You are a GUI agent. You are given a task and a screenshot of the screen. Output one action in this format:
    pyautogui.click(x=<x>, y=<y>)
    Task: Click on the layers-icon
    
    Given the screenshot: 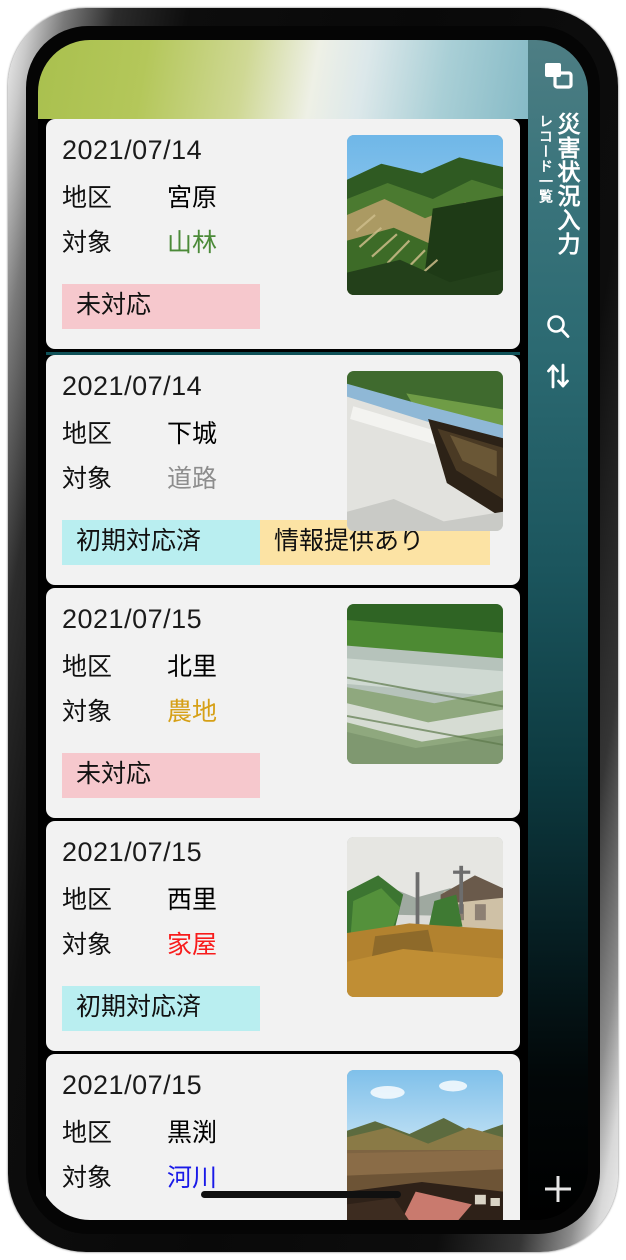 What is the action you would take?
    pyautogui.click(x=558, y=76)
    